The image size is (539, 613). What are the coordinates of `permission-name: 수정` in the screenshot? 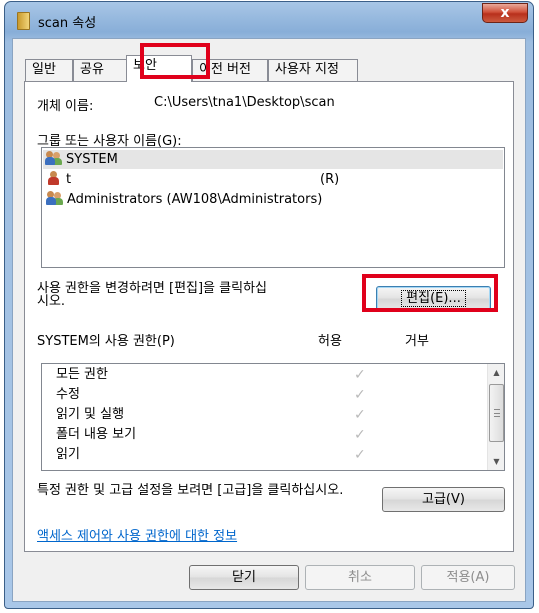 It's located at (68, 394).